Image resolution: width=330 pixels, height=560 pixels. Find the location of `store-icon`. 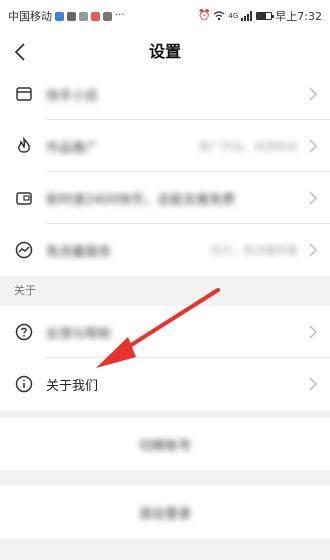

store-icon is located at coordinates (24, 94).